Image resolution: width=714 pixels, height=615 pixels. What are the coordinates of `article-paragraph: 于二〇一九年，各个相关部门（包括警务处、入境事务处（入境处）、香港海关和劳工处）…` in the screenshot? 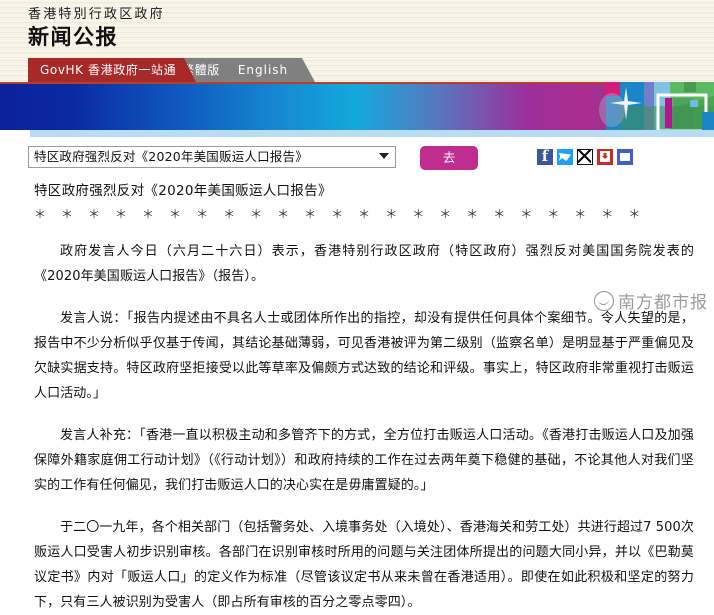 It's located at (364, 565).